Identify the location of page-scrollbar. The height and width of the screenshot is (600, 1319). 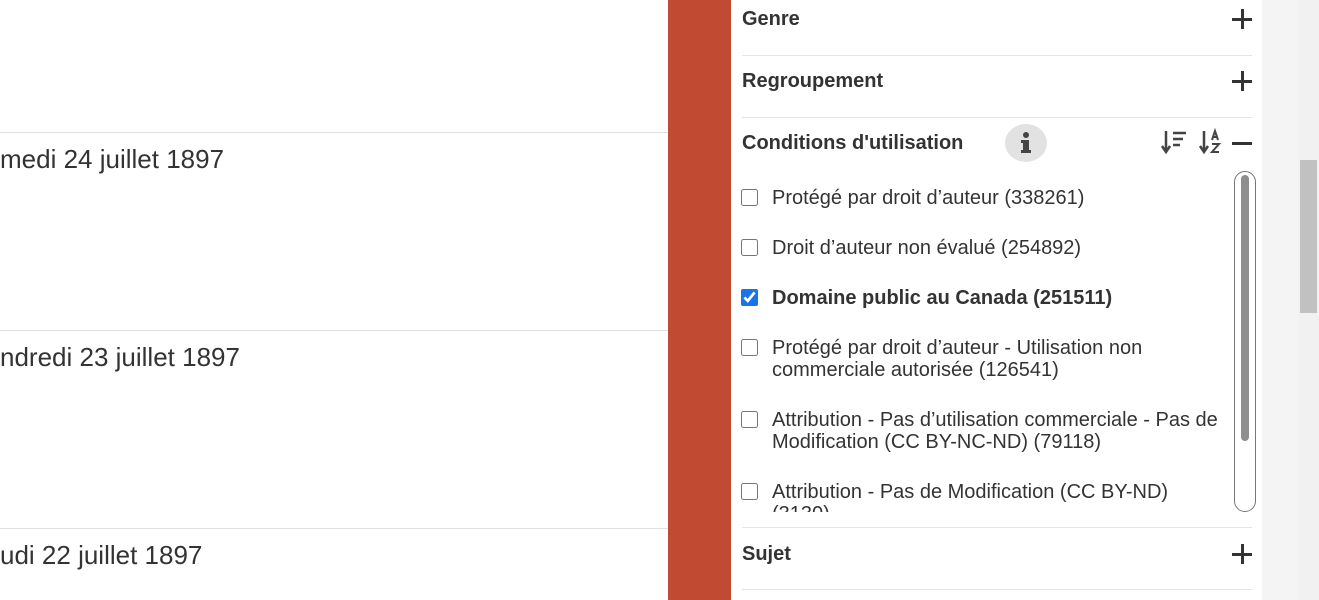
(1308, 300).